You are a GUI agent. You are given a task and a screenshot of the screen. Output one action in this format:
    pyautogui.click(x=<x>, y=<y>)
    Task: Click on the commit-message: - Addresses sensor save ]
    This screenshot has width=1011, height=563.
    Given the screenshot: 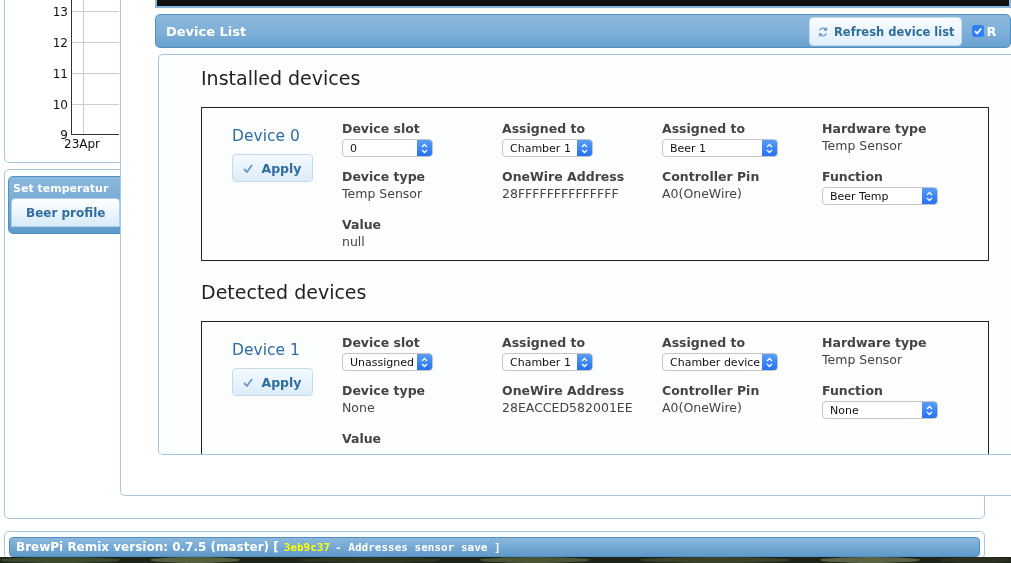 What is the action you would take?
    pyautogui.click(x=418, y=547)
    